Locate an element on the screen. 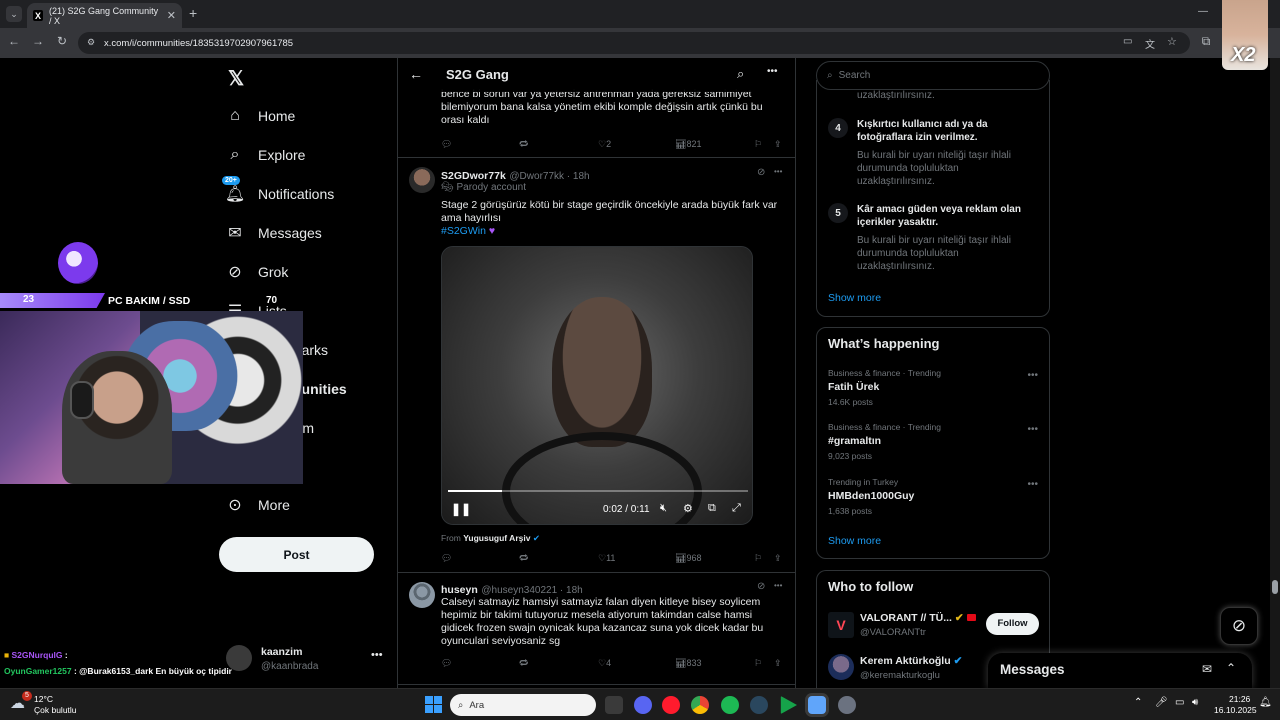 The height and width of the screenshot is (720, 1280). steam-icon is located at coordinates (759, 705).